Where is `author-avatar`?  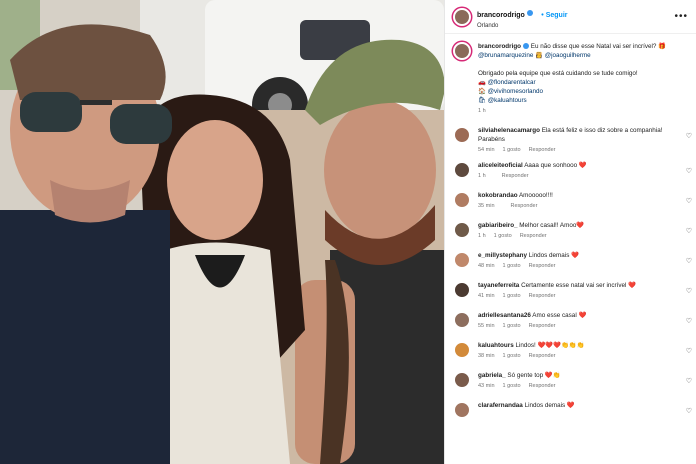
author-avatar is located at coordinates (462, 16).